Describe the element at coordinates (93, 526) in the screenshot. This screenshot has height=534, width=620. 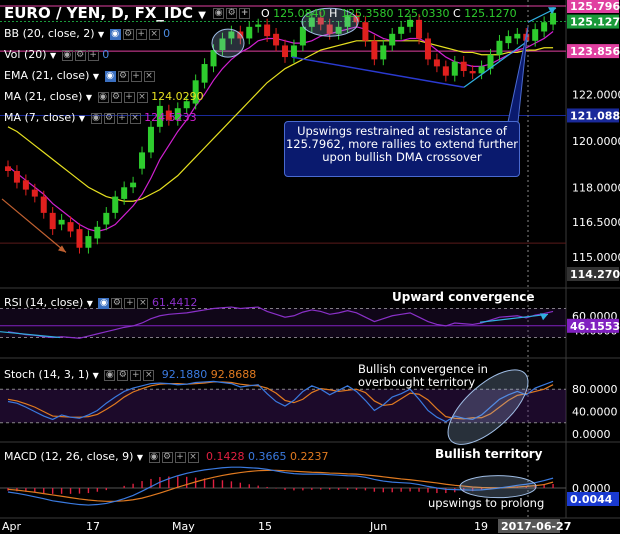
I see `x-tick-label: 17` at that location.